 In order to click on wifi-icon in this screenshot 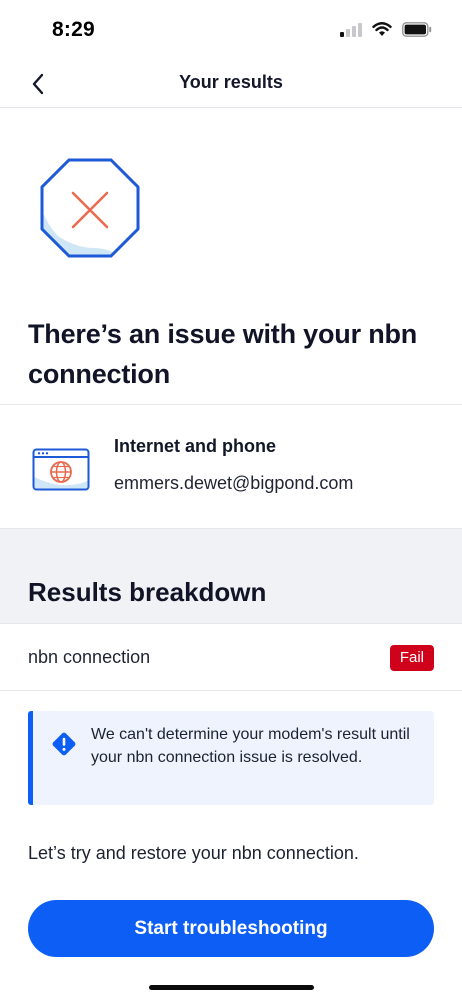, I will do `click(382, 29)`.